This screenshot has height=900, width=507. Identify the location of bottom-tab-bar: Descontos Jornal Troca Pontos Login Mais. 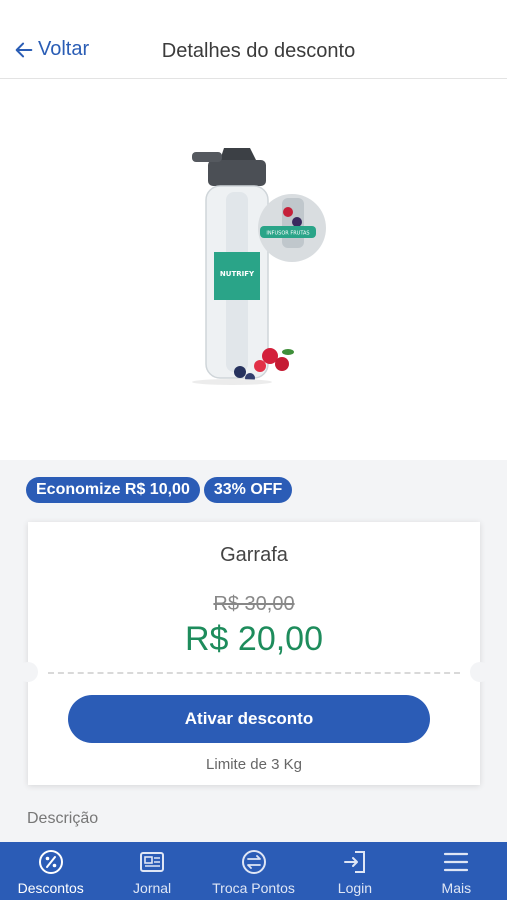
(253, 871).